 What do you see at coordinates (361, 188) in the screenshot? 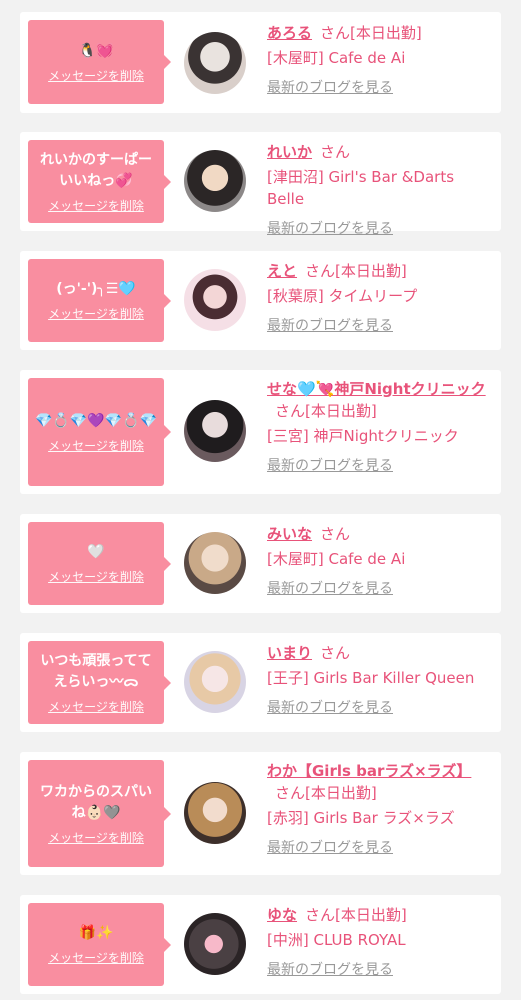
I see `shop-name: [津田沼] Girl's Bar &Darts Belle` at bounding box center [361, 188].